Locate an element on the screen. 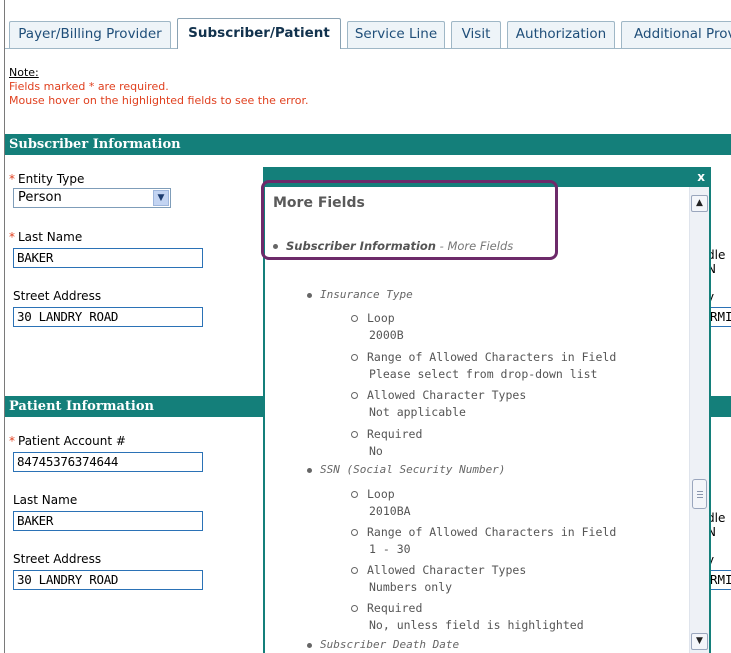 The height and width of the screenshot is (653, 731). subscriber-last-name-label: * Last Name is located at coordinates (46, 237).